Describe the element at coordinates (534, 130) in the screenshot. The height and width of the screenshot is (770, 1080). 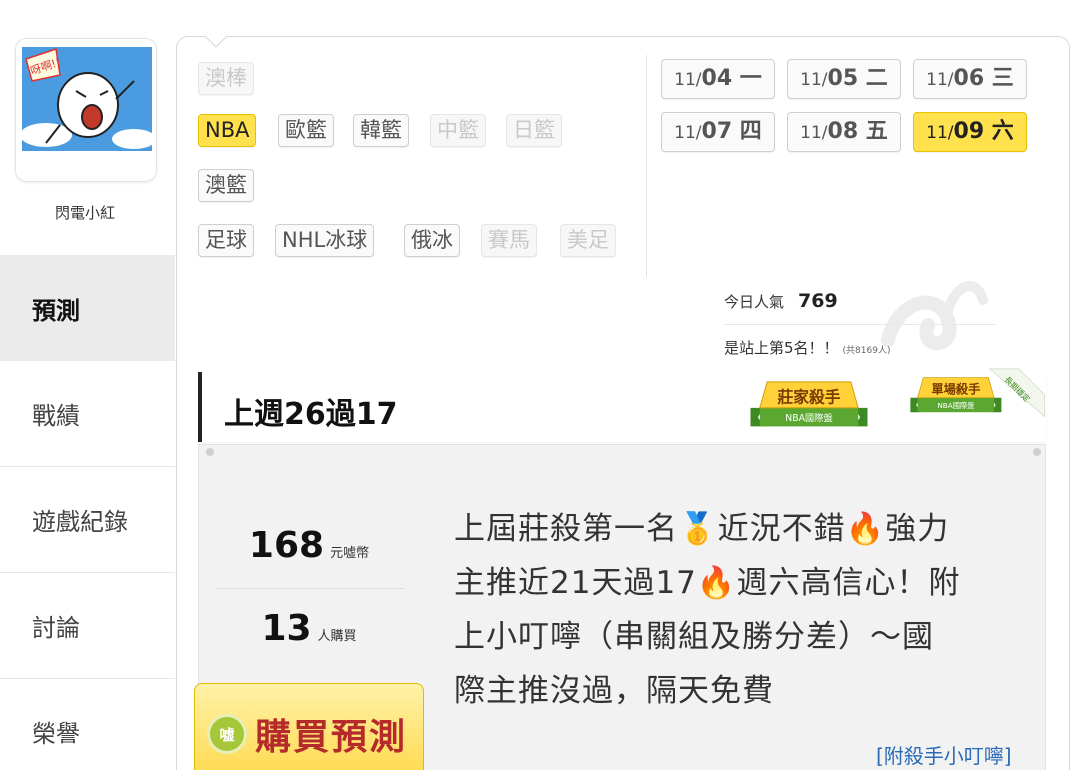
I see `tag-japan-basketball: 日籃` at that location.